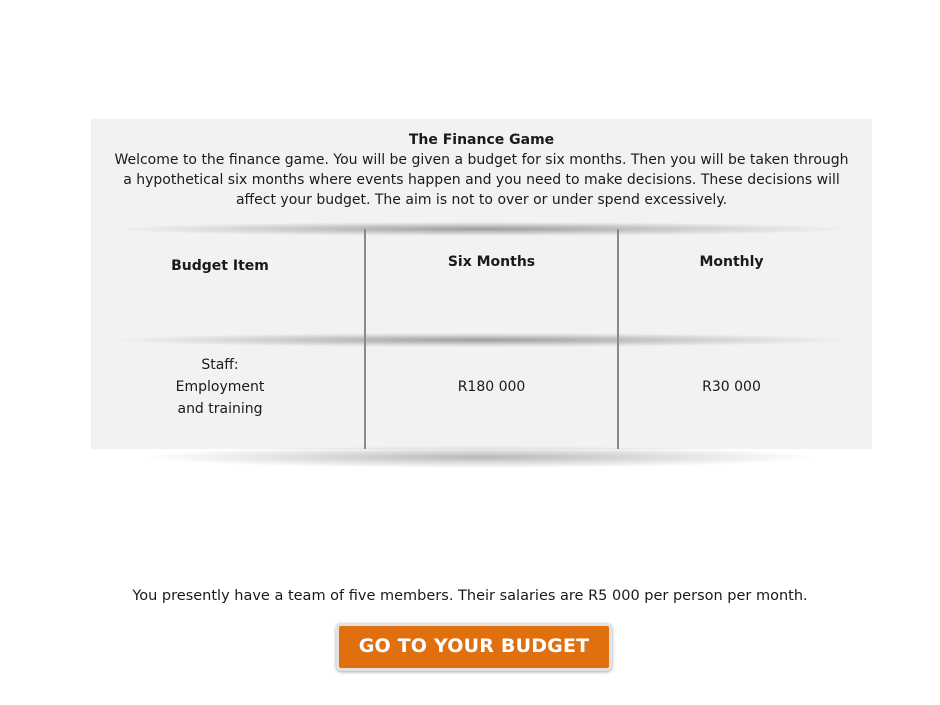 Image resolution: width=940 pixels, height=705 pixels. What do you see at coordinates (481, 229) in the screenshot?
I see `header-divider-shadow` at bounding box center [481, 229].